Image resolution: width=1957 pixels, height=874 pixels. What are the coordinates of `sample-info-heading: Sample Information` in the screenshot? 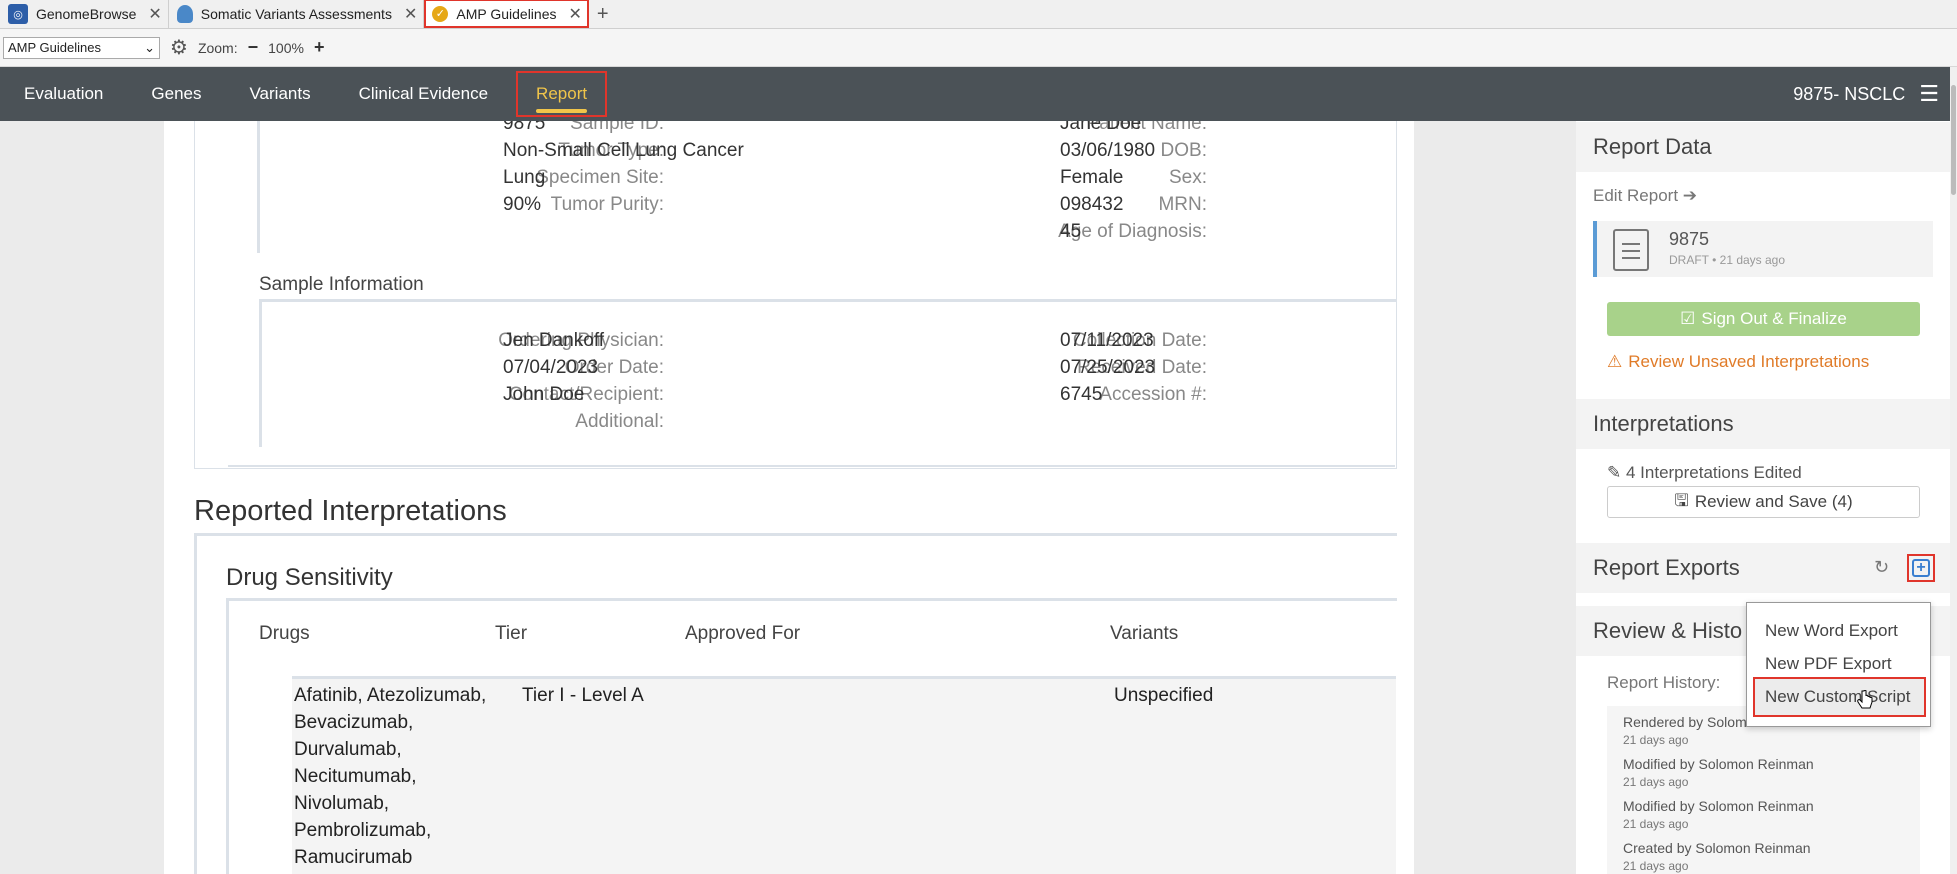 It's located at (341, 284).